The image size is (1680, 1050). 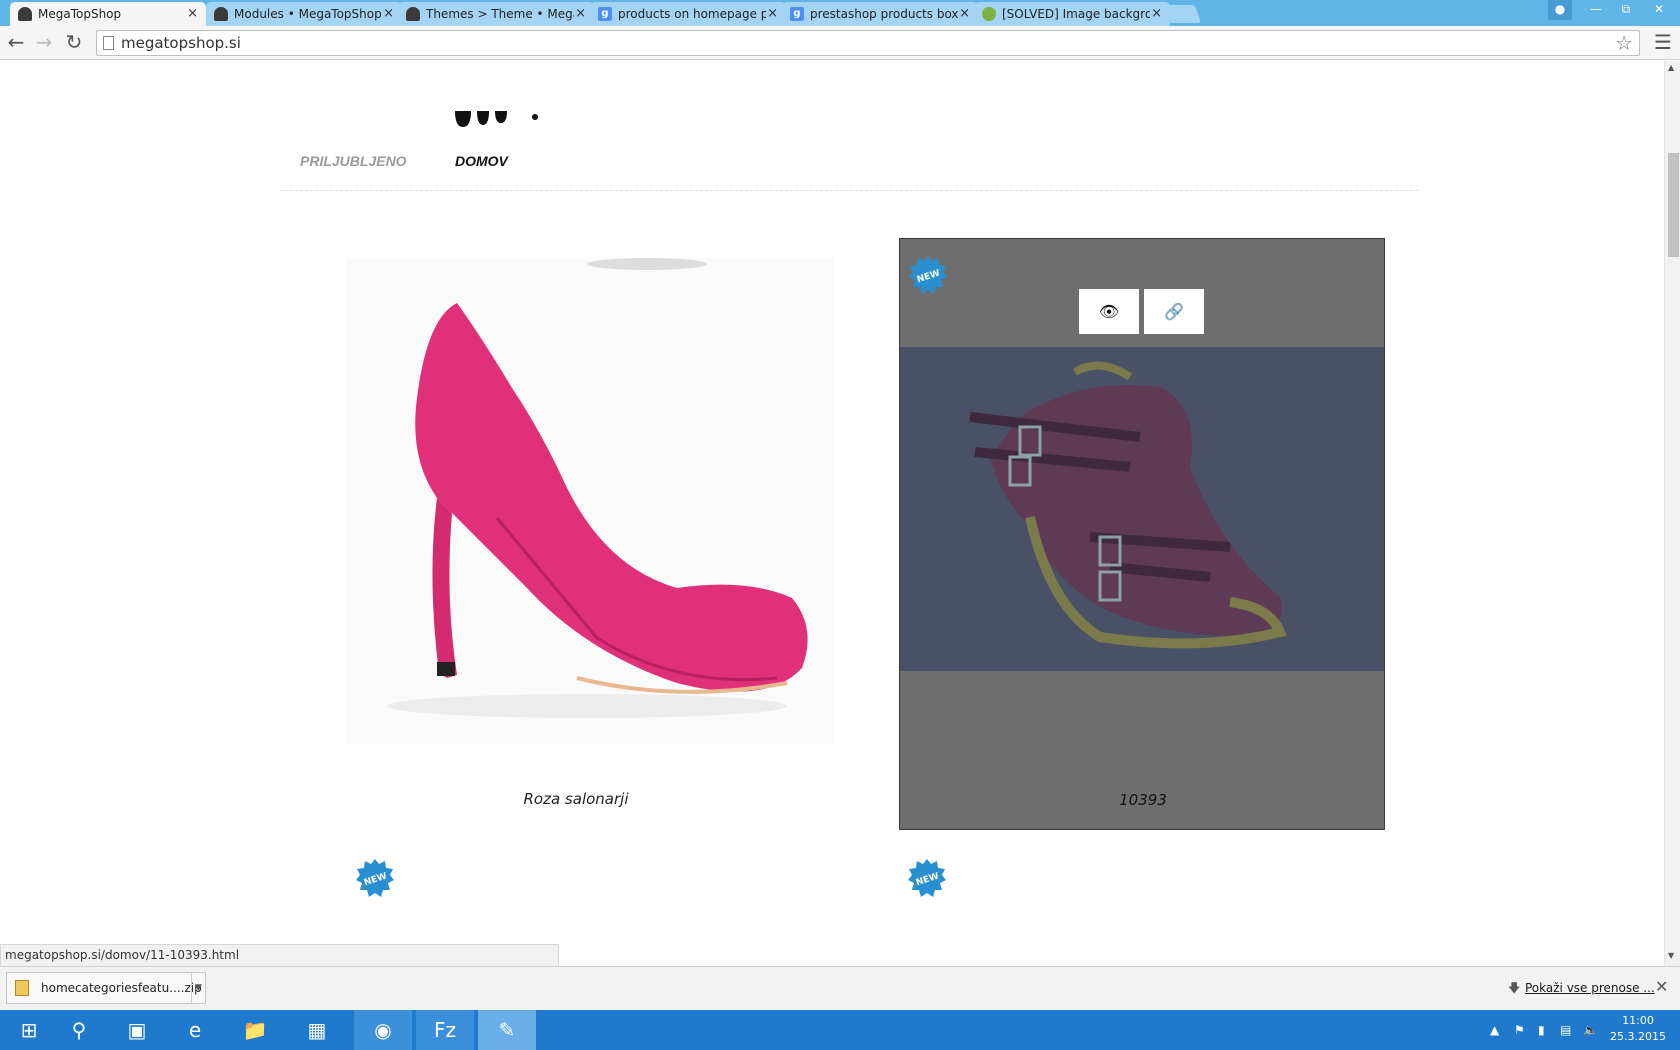 I want to click on clock-date: 25.3.2015, so click(x=1638, y=1036).